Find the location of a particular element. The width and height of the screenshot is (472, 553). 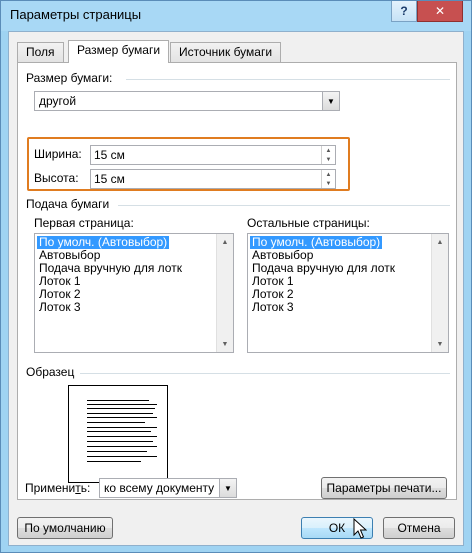

width-spinner: ▲ ▼ is located at coordinates (328, 155).